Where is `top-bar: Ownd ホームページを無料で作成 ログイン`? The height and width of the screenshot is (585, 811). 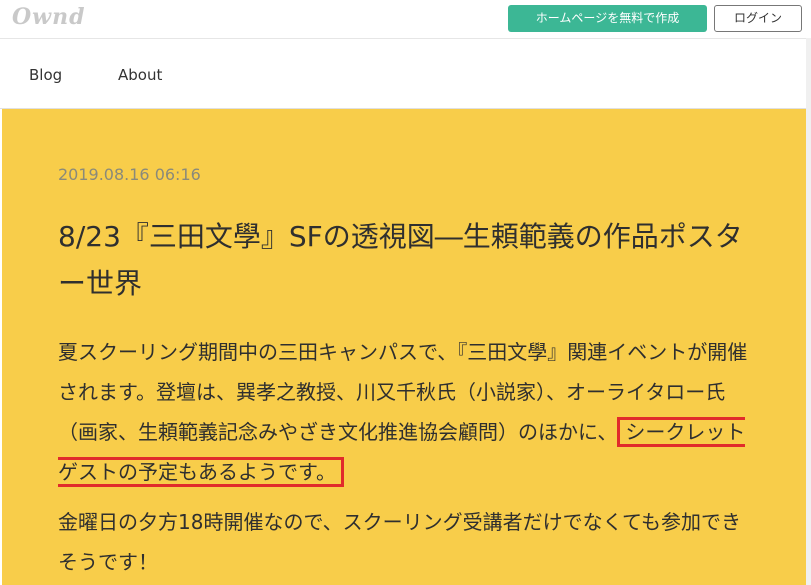 top-bar: Ownd ホームページを無料で作成 ログイン is located at coordinates (405, 19).